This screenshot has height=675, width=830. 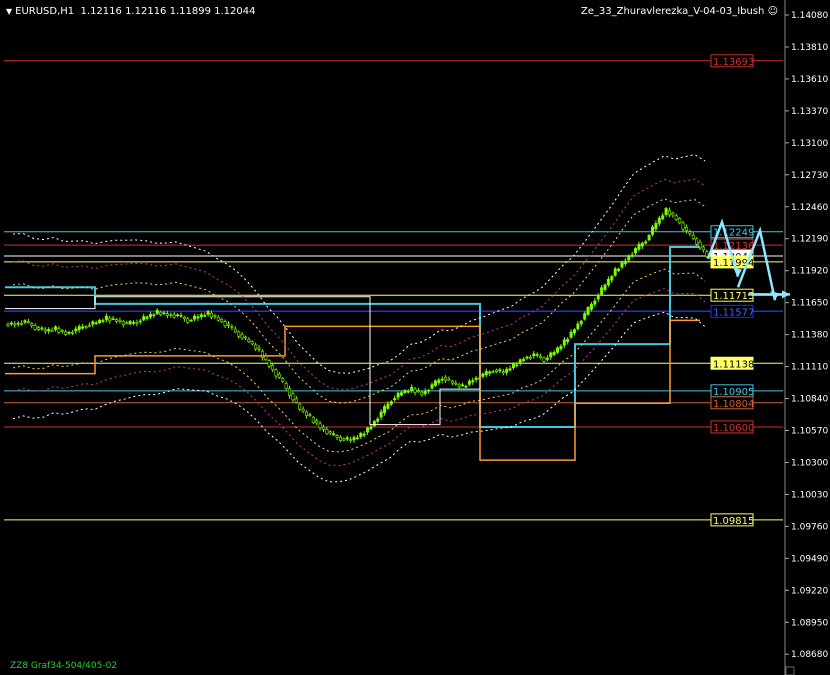 What do you see at coordinates (809, 591) in the screenshot?
I see `y-tick-label: 1.09220` at bounding box center [809, 591].